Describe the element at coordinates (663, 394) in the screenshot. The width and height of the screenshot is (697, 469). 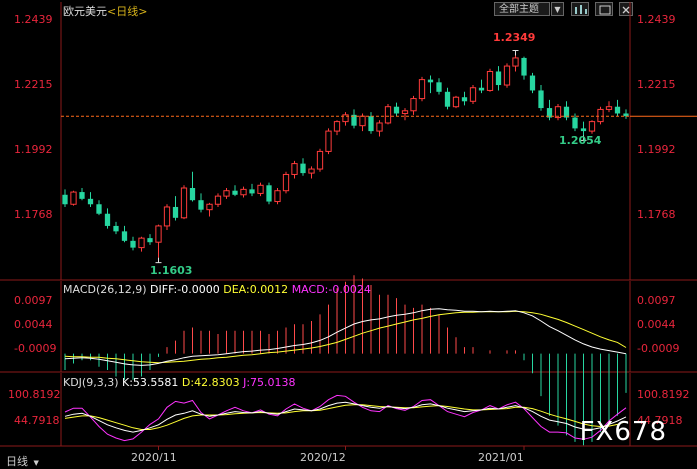
I see `kdj-ytick-right-1: 100.8192` at that location.